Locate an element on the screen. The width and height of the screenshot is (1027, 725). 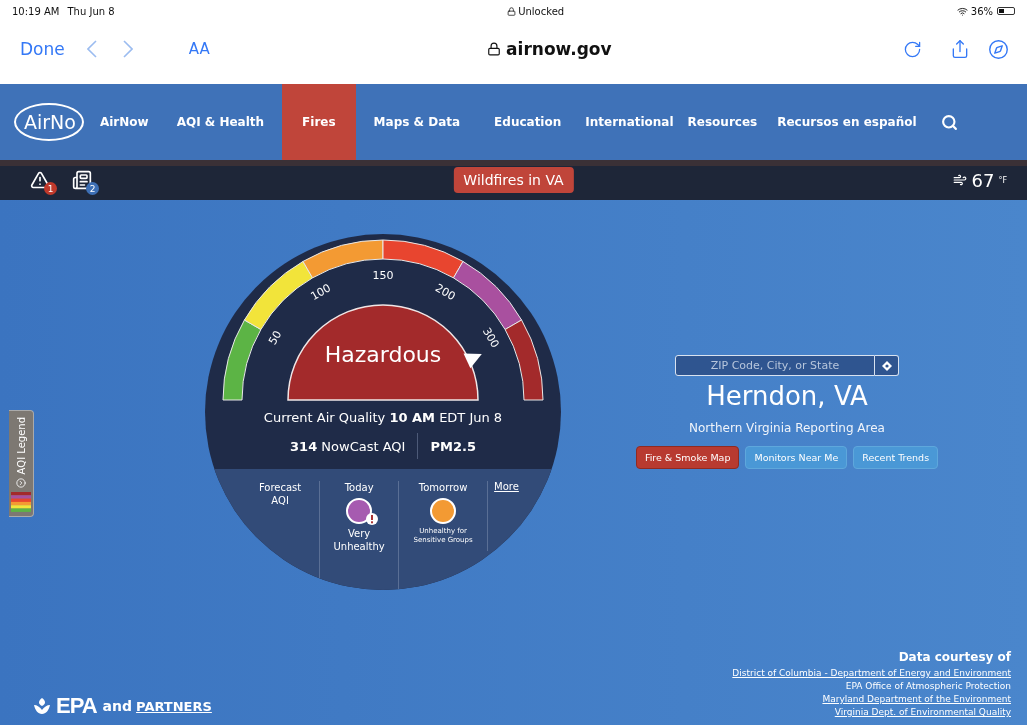
nav-item: Fires is located at coordinates (319, 122).